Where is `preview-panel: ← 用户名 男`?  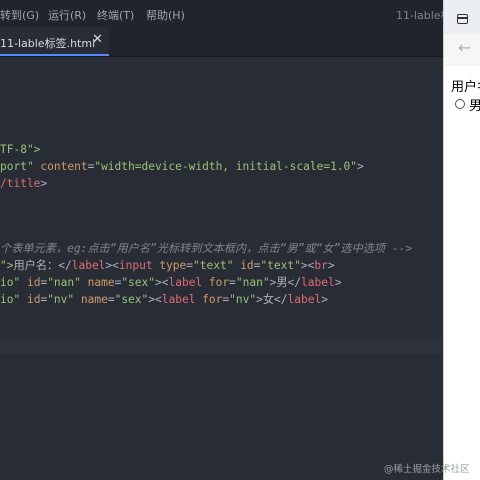 preview-panel: ← 用户名 男 is located at coordinates (461, 240).